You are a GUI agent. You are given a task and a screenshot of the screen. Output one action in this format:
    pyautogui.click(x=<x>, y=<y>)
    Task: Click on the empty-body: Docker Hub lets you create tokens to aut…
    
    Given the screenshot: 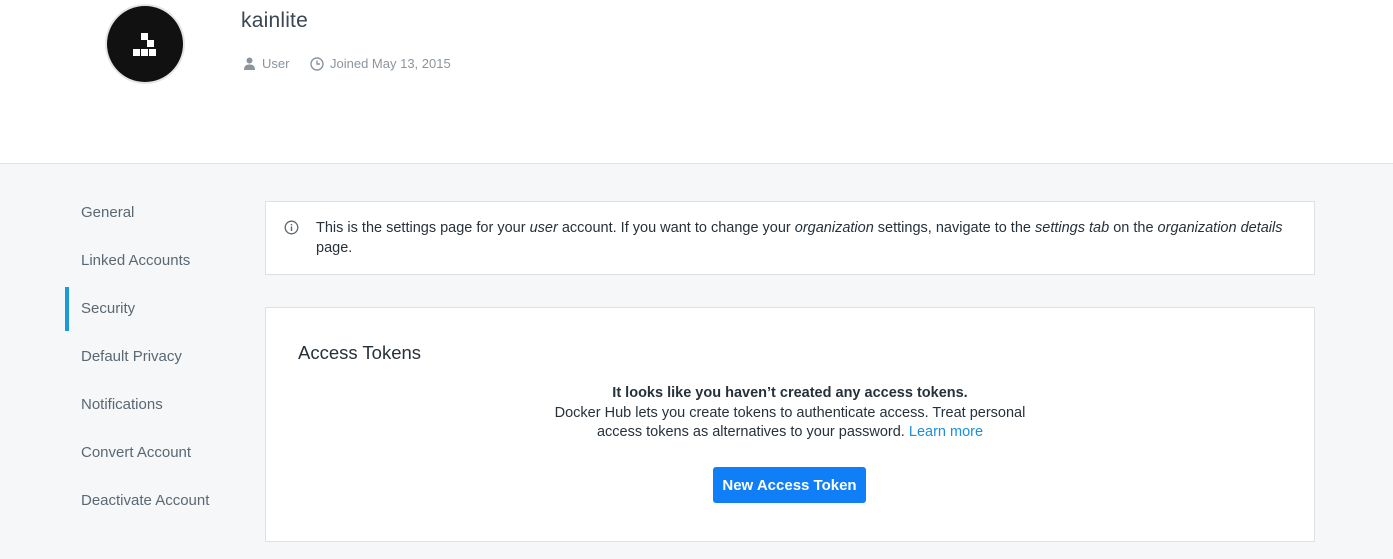 What is the action you would take?
    pyautogui.click(x=790, y=422)
    